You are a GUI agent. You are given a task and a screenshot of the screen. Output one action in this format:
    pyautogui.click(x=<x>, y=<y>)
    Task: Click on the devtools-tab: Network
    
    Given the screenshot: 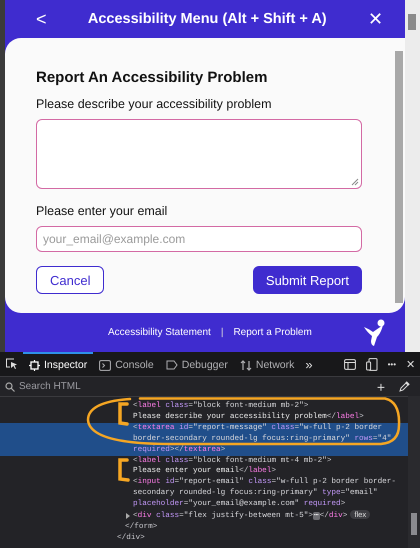 What is the action you would take?
    pyautogui.click(x=267, y=364)
    